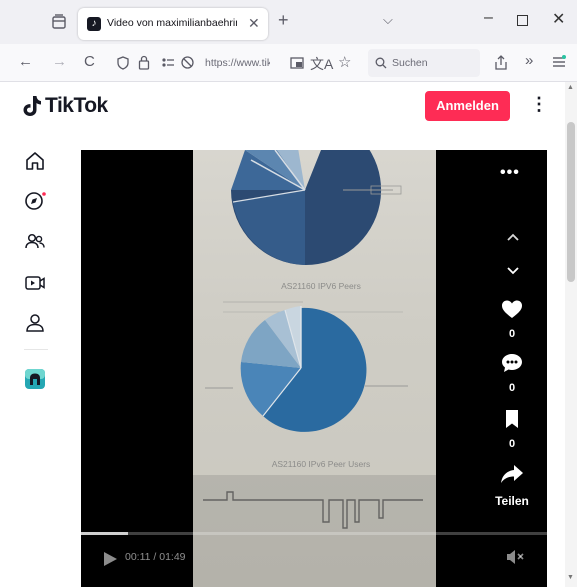 The height and width of the screenshot is (587, 577). Describe the element at coordinates (321, 464) in the screenshot. I see `chart-caption-bottom: AS21160 IPv6 Peer Users` at that location.